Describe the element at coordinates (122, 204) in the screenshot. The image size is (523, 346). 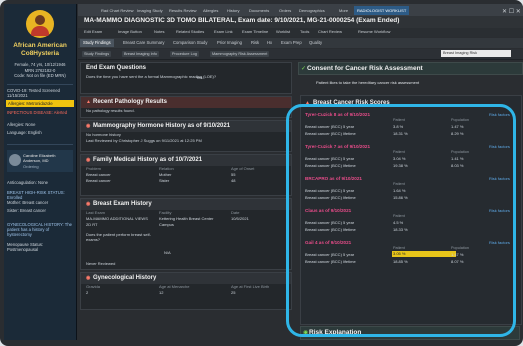
I see `exam-title: Breast Exam History` at that location.